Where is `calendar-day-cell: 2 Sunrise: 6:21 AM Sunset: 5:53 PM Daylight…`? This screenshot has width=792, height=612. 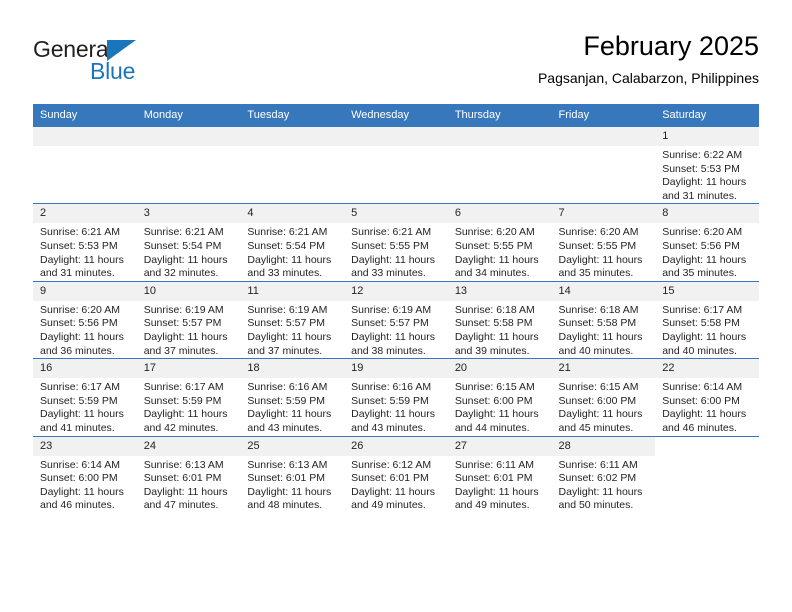
calendar-day-cell: 2 Sunrise: 6:21 AM Sunset: 5:53 PM Daylight… is located at coordinates (85, 242).